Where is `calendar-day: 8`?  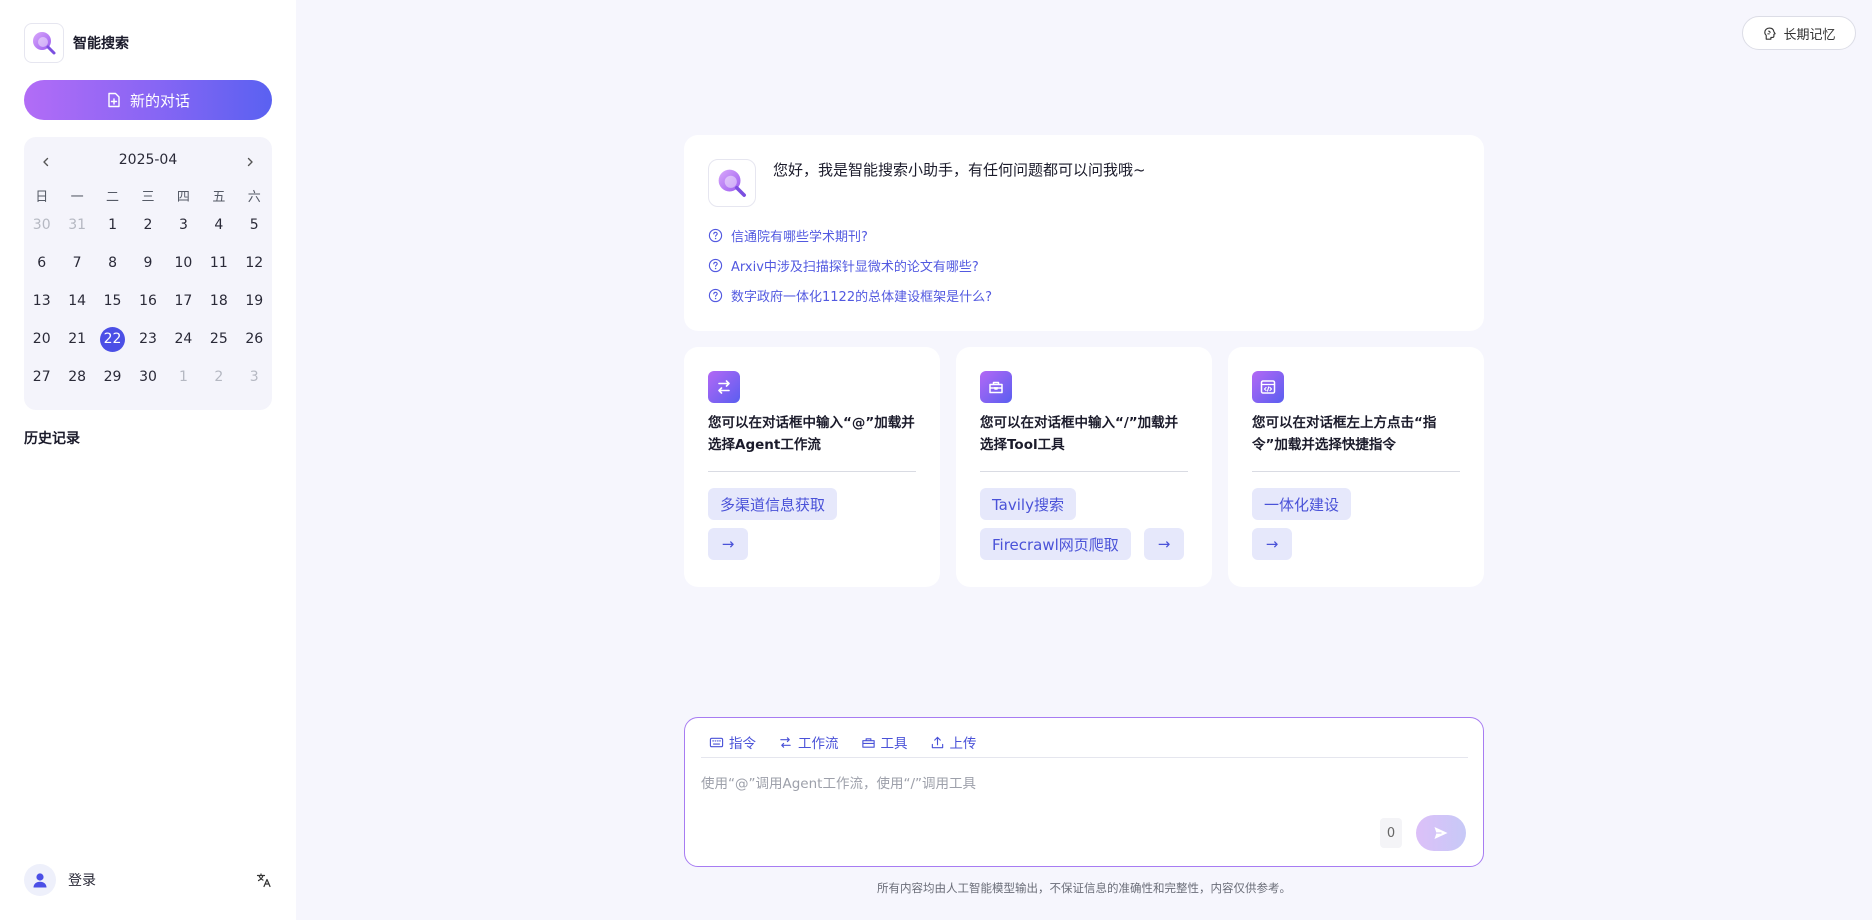
calendar-day: 8 is located at coordinates (112, 263).